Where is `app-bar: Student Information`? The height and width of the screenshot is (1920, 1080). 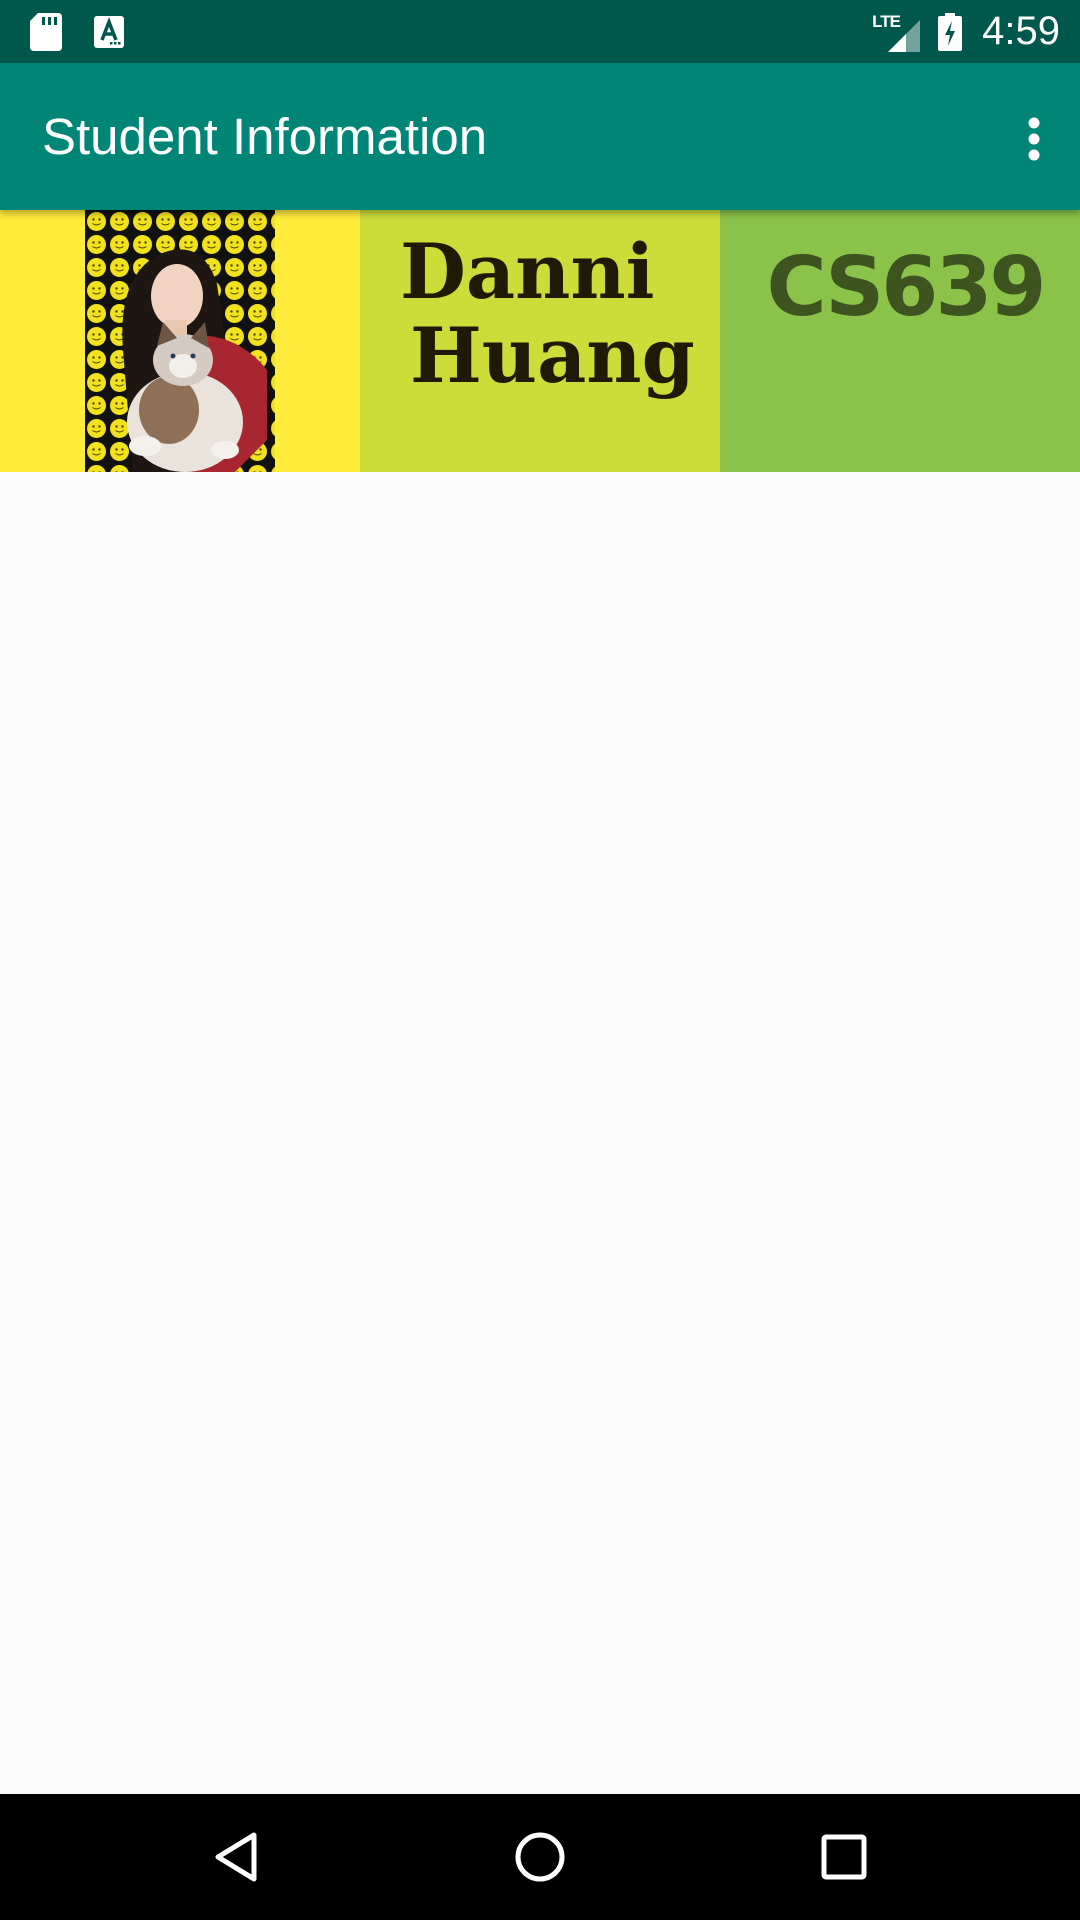
app-bar: Student Information is located at coordinates (540, 136).